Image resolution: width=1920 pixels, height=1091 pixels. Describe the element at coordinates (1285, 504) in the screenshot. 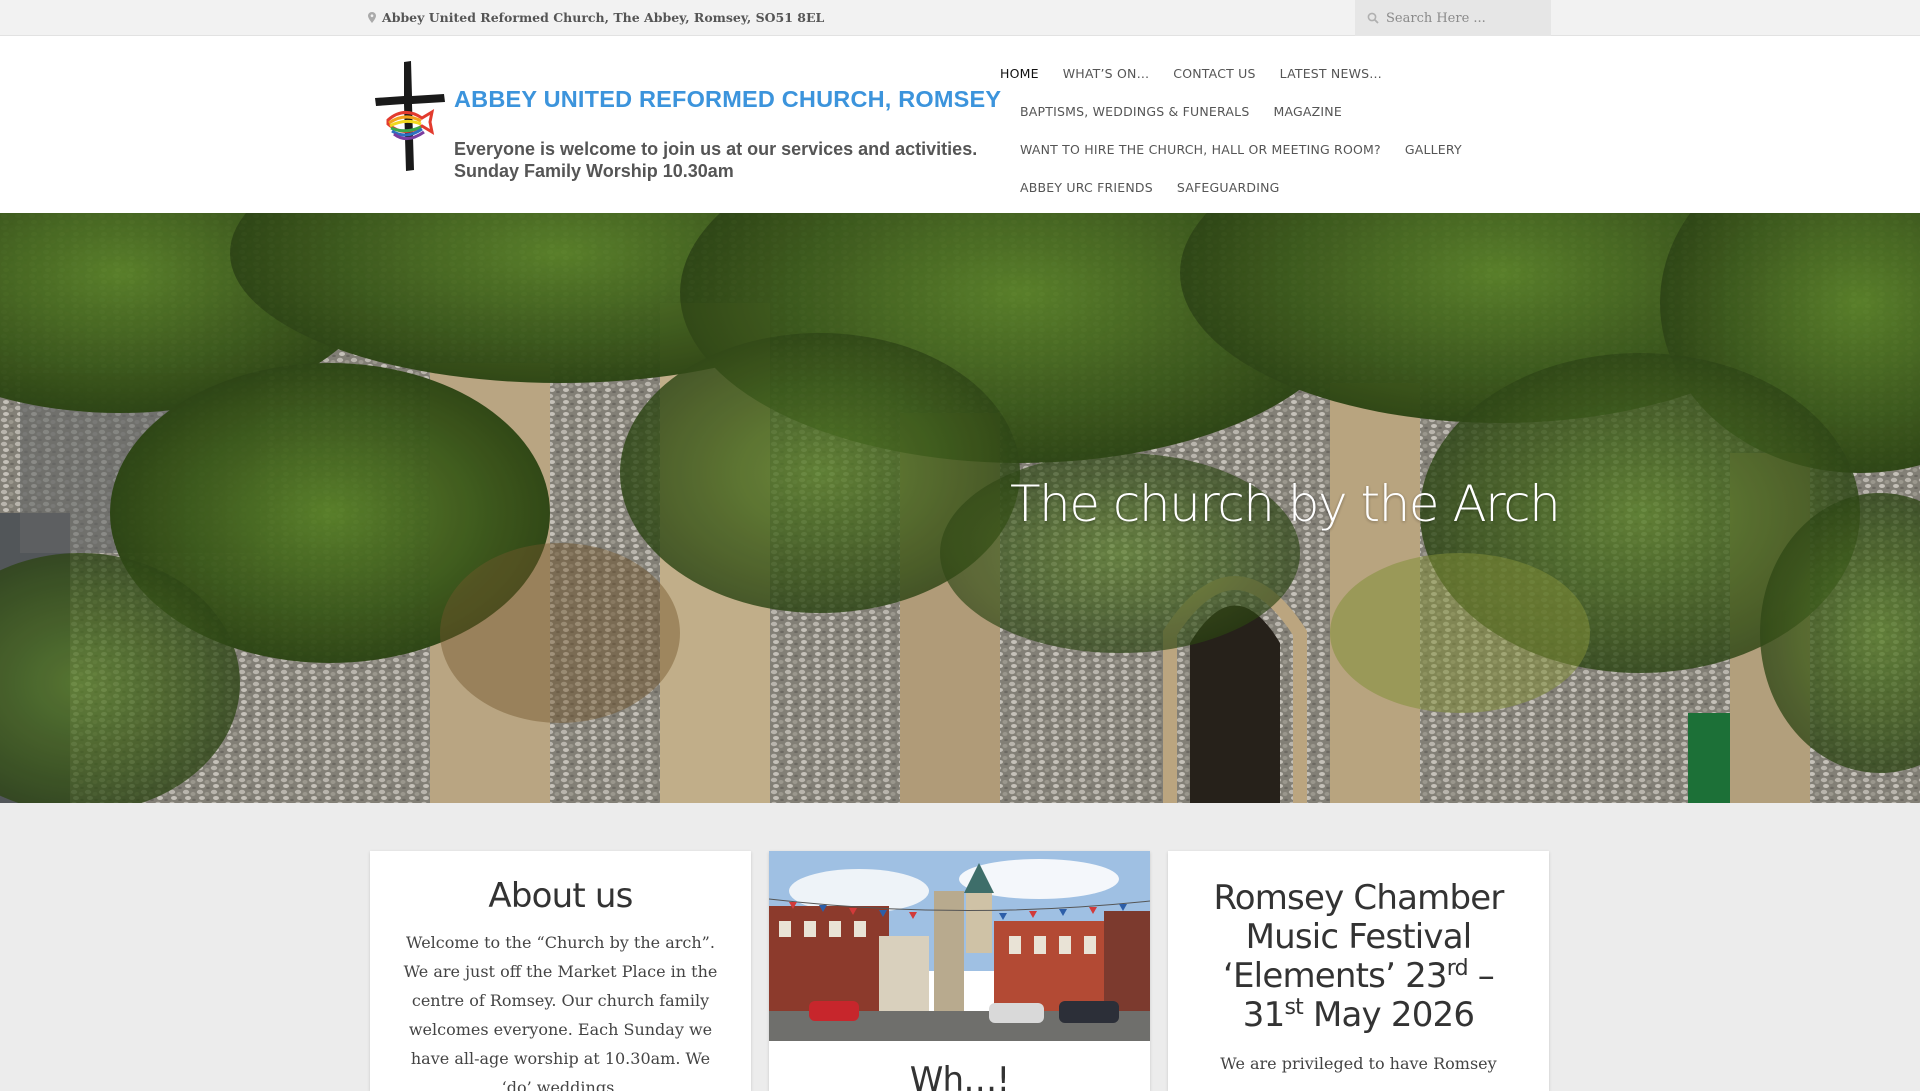

I see `hero-caption: The church by the Arch` at that location.